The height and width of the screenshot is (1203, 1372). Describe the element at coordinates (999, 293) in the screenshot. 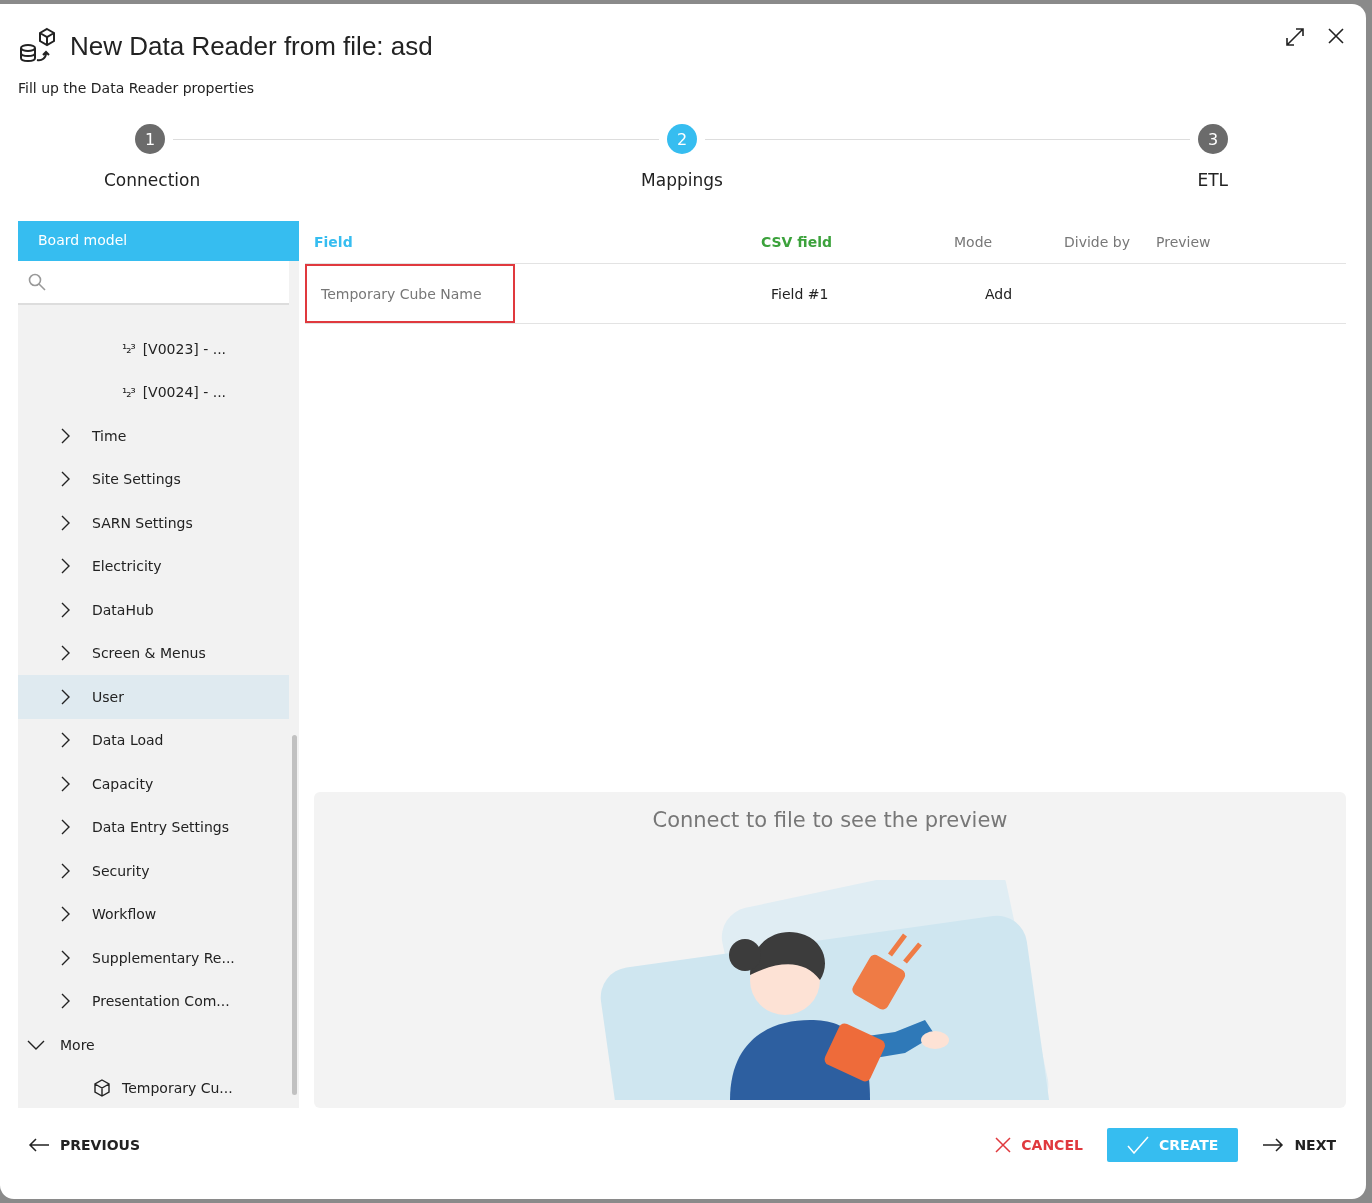

I see `table-cell-text: Add` at that location.